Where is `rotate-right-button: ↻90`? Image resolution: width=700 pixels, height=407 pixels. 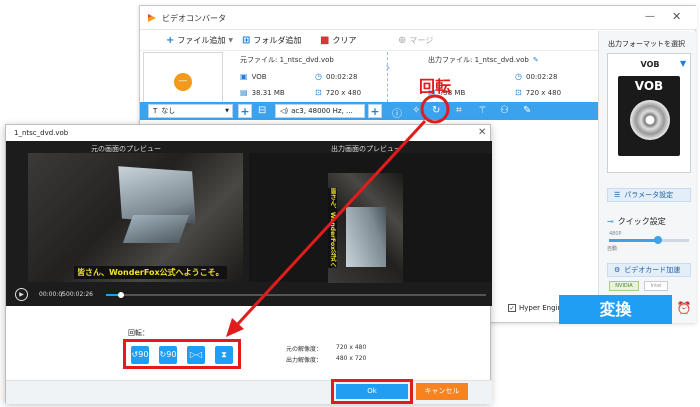
rotate-right-button: ↻90 is located at coordinates (168, 355).